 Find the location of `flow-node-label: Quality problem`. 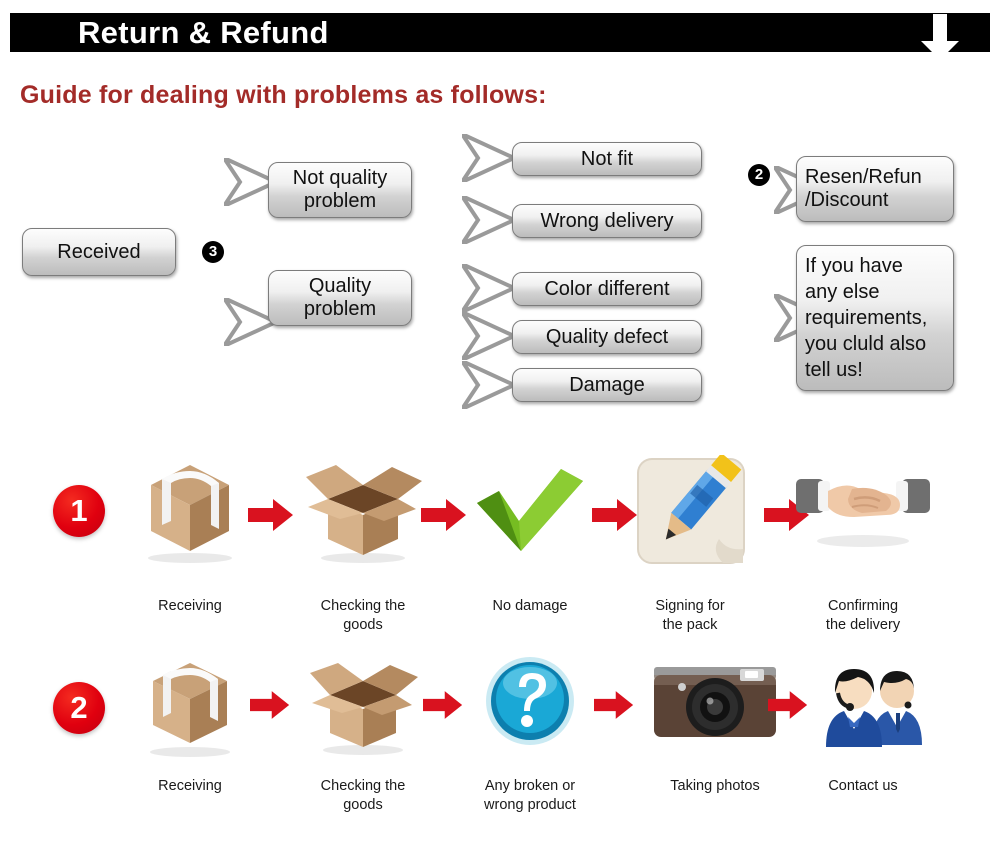

flow-node-label: Quality problem is located at coordinates (340, 297).